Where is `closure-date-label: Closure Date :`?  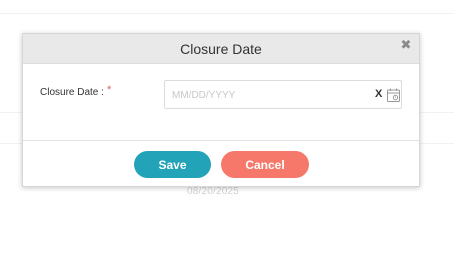 closure-date-label: Closure Date : is located at coordinates (72, 92).